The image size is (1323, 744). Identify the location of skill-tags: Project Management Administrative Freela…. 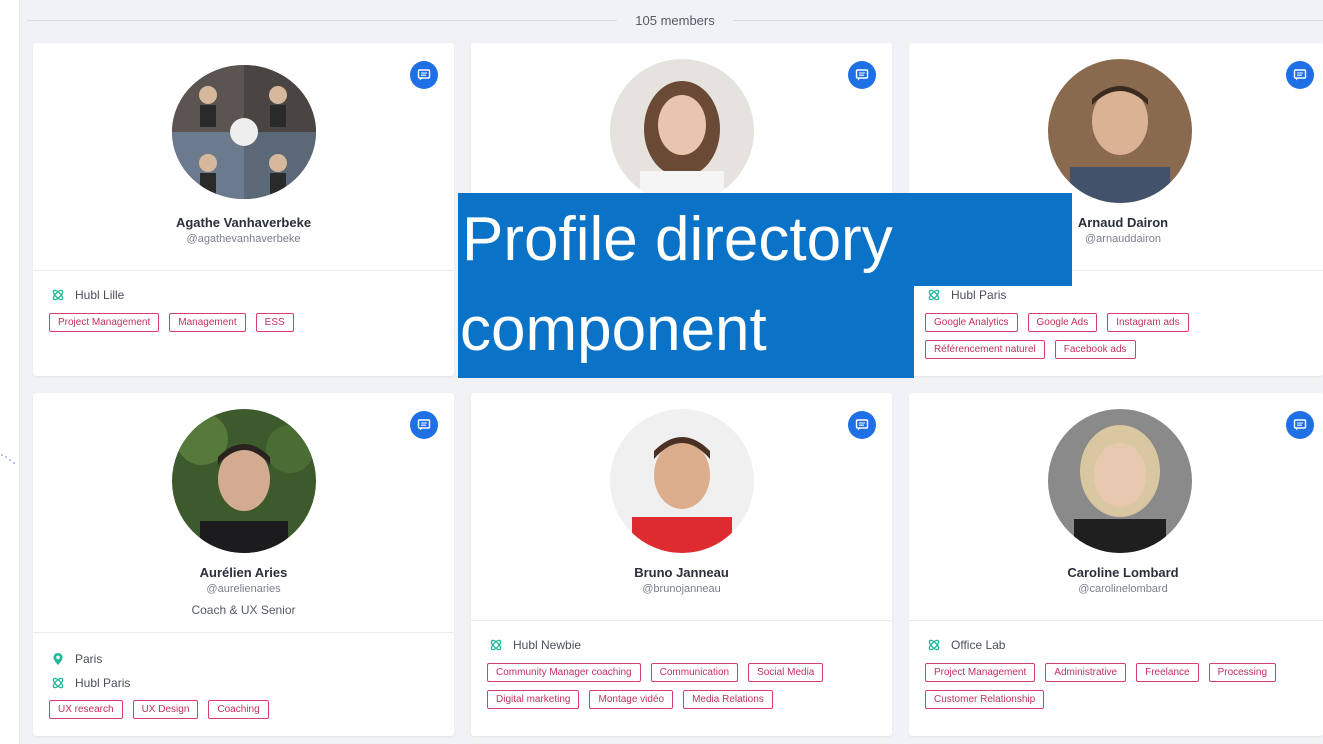
(1118, 686).